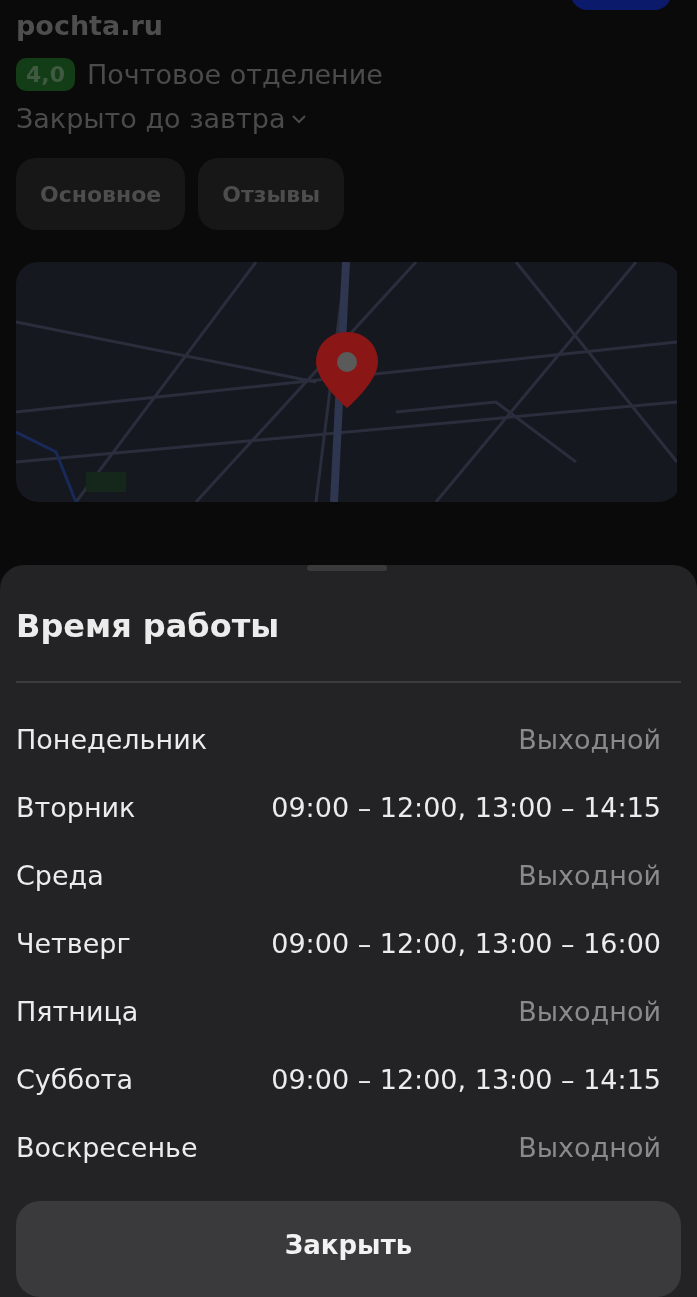 The height and width of the screenshot is (1297, 697). What do you see at coordinates (90, 26) in the screenshot?
I see `site-name: pochta.ru` at bounding box center [90, 26].